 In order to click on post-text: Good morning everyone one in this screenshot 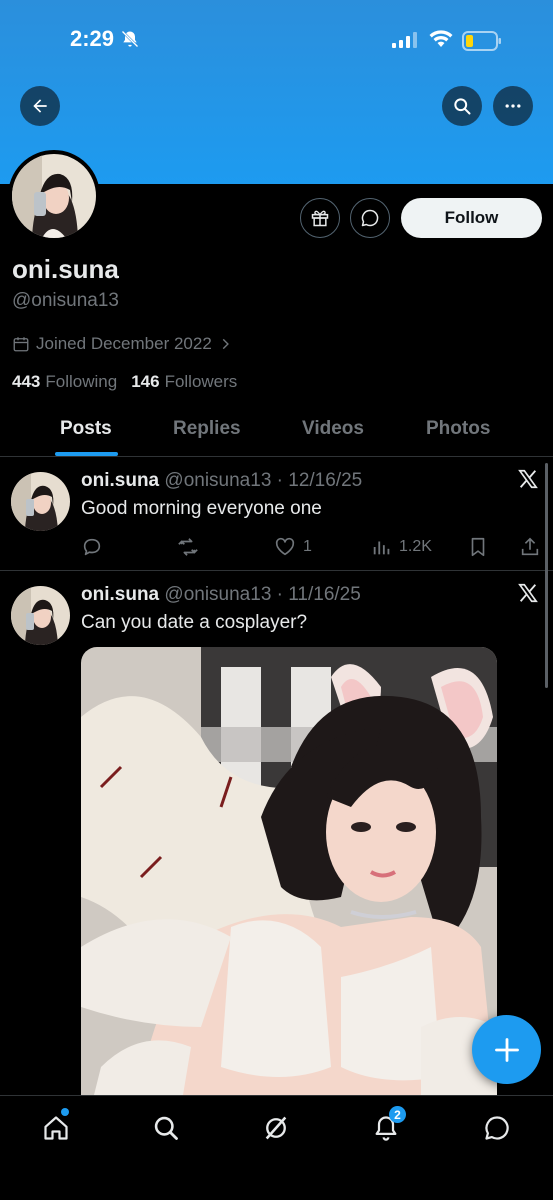, I will do `click(201, 508)`.